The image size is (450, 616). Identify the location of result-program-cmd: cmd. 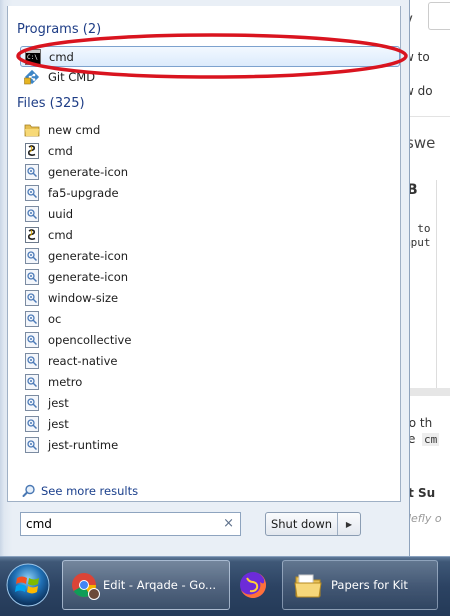
(210, 56).